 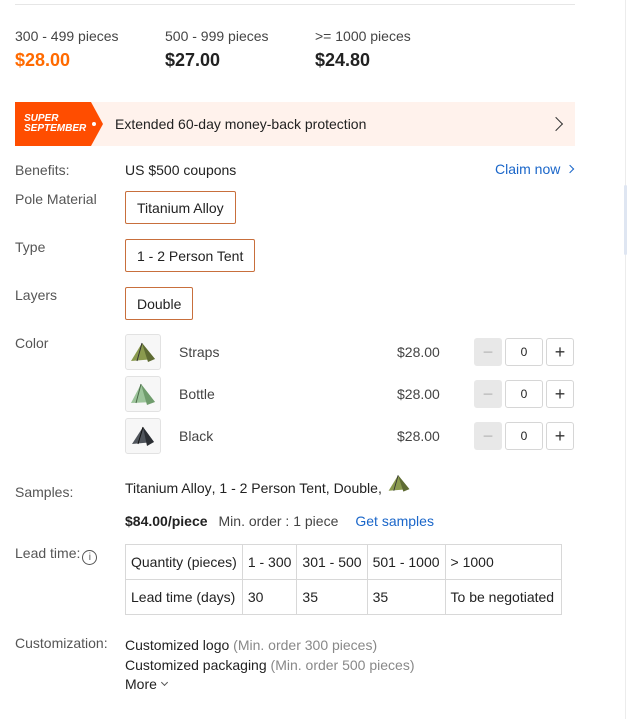 I want to click on benefits-label: Benefits:, so click(x=42, y=170).